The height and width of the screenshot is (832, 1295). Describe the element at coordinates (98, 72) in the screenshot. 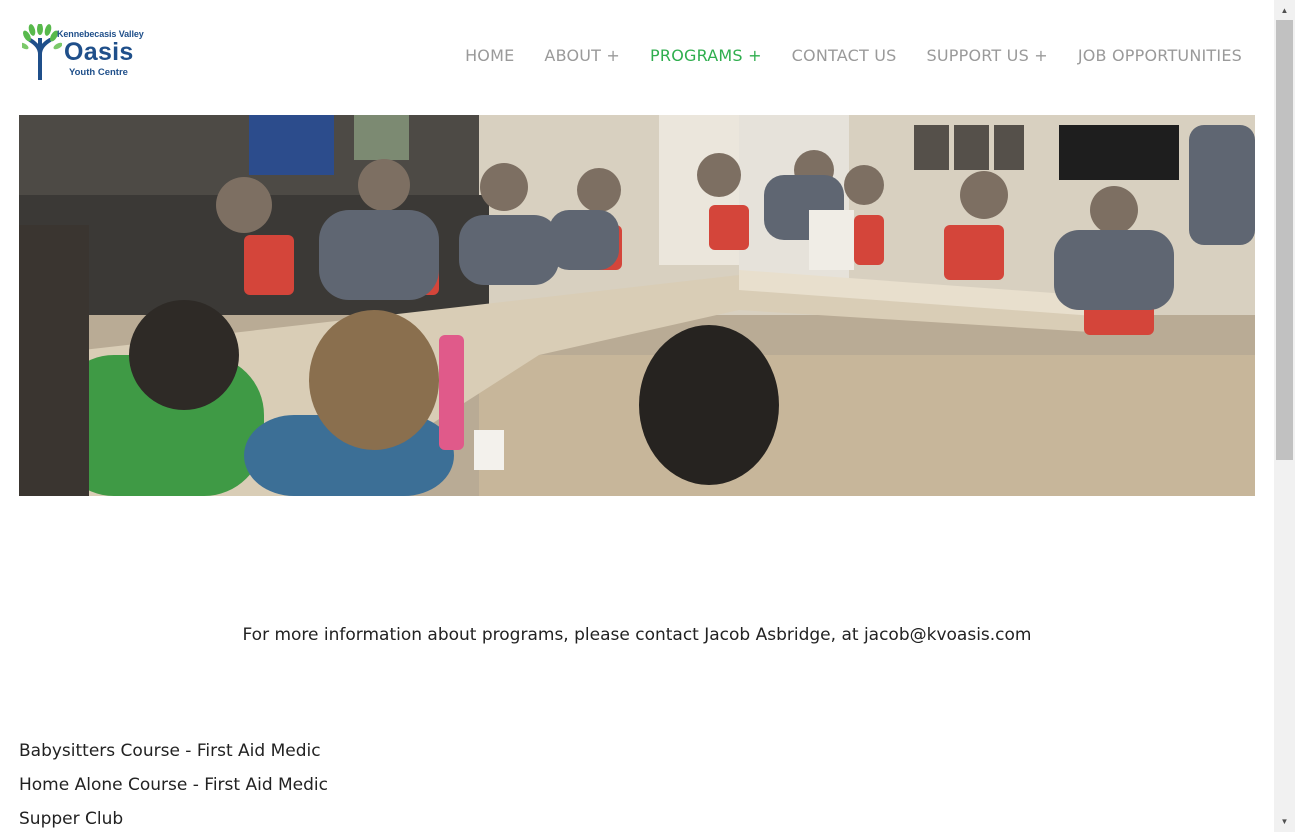

I see `logo-subtitle: Youth Centre` at that location.